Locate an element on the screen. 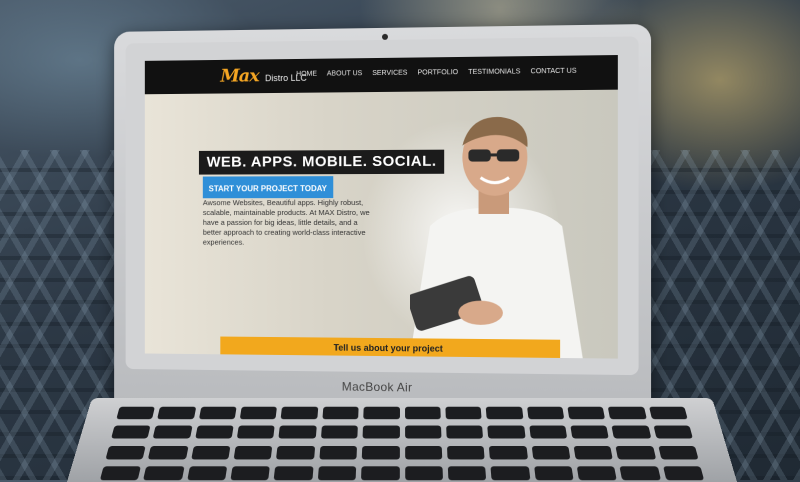 The width and height of the screenshot is (800, 482). nav-portfolio: PORTFOLIO is located at coordinates (437, 72).